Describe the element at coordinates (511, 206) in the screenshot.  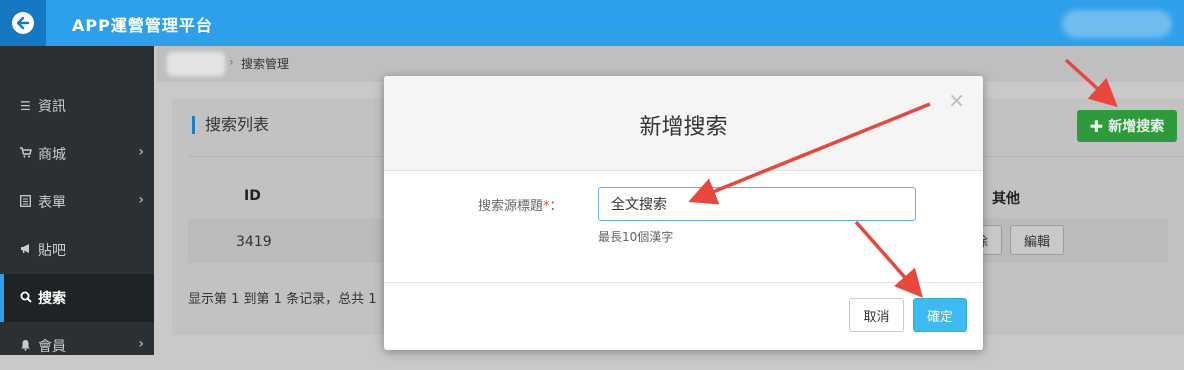
I see `field-label-text: 搜索源標題` at that location.